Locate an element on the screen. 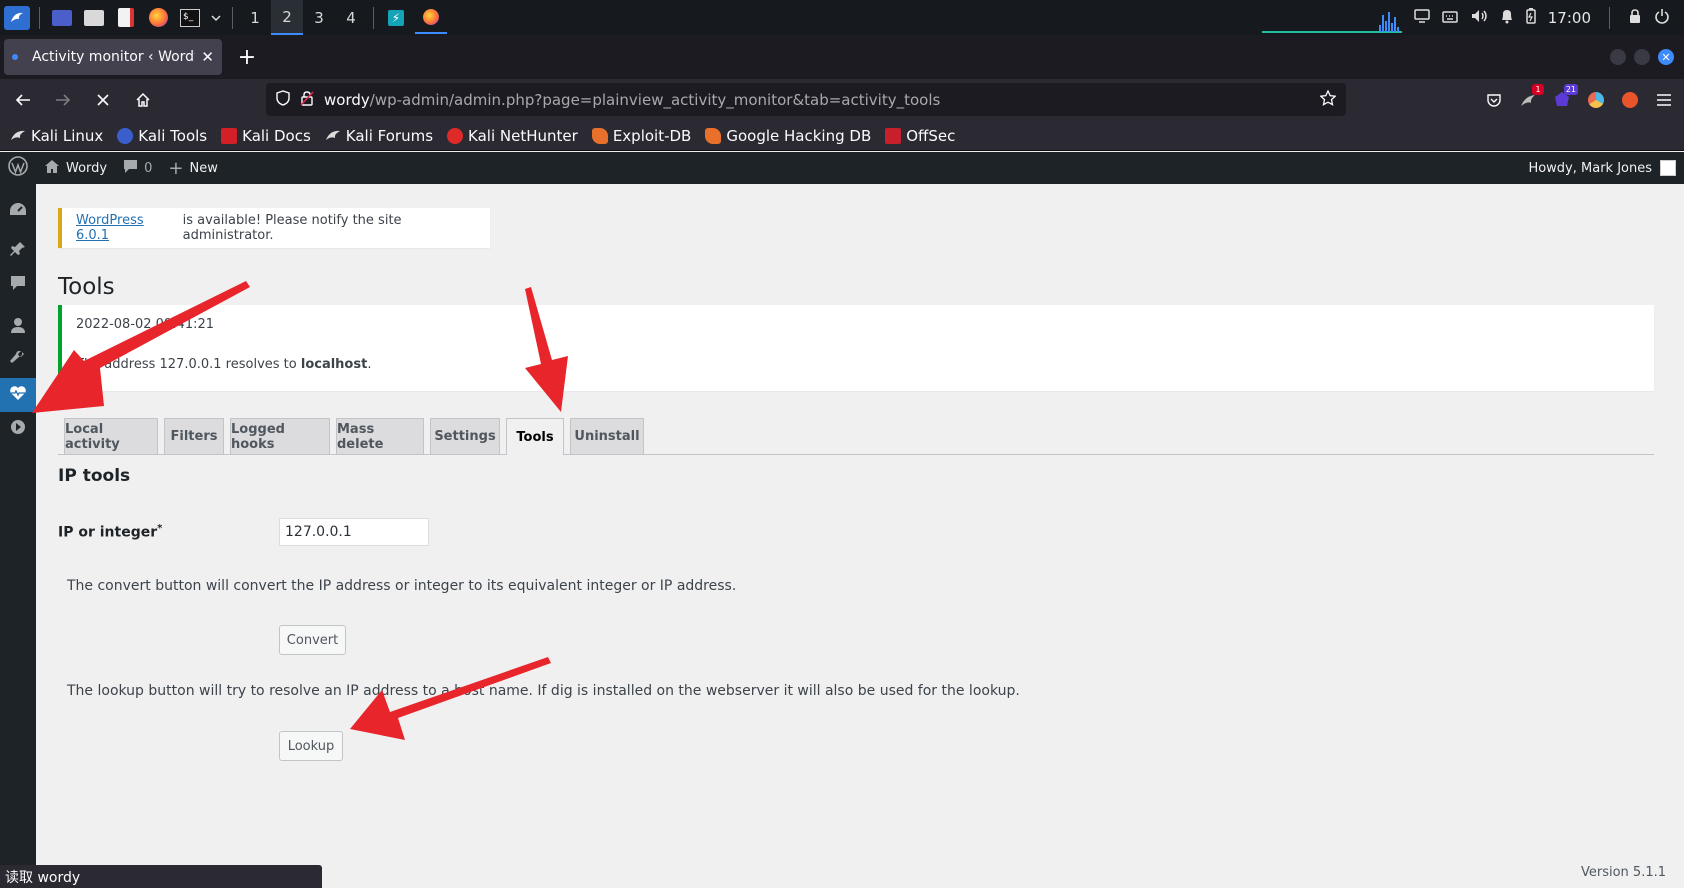 The image size is (1684, 888). wordpress-update-link: WordPress 6.0.1 is located at coordinates (127, 228).